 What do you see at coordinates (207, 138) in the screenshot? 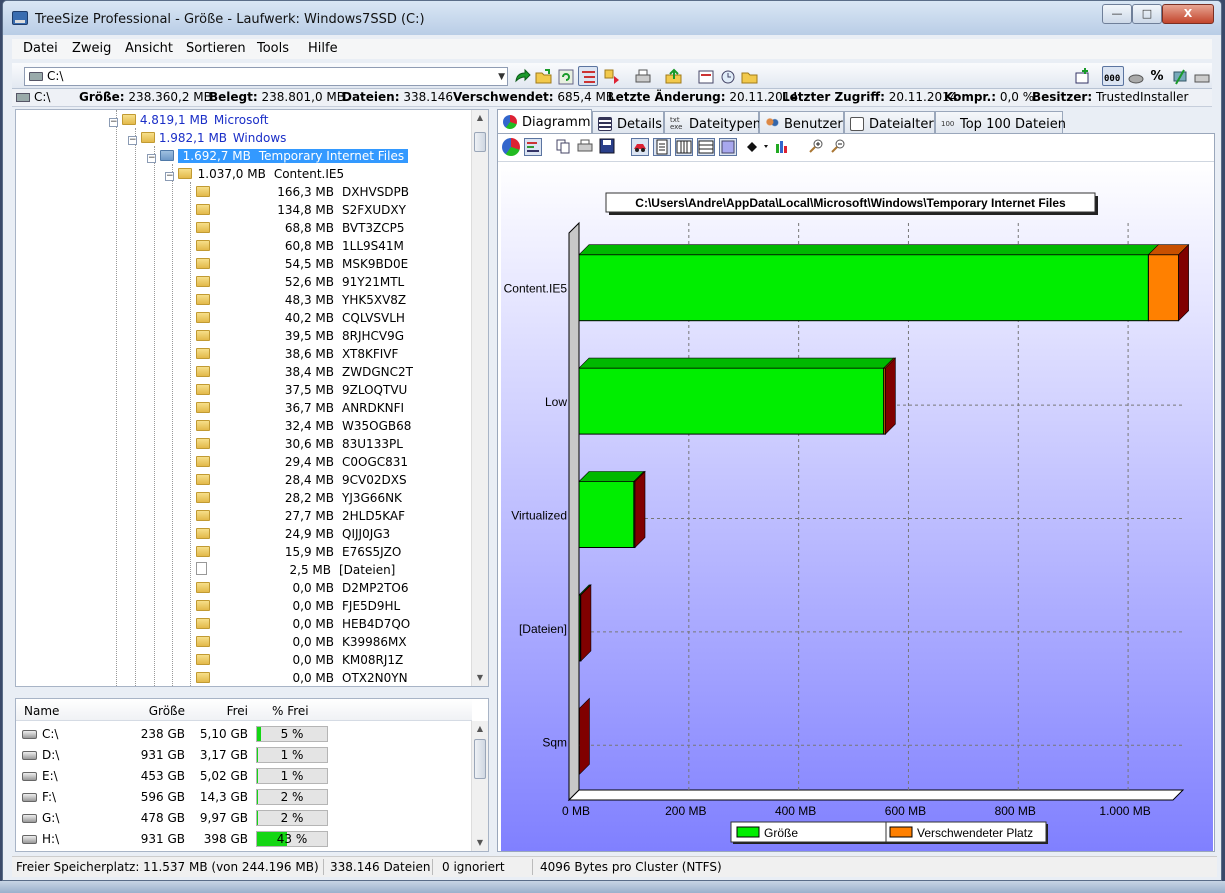
I see `tree-row: − 1.982,1 MB Windows` at bounding box center [207, 138].